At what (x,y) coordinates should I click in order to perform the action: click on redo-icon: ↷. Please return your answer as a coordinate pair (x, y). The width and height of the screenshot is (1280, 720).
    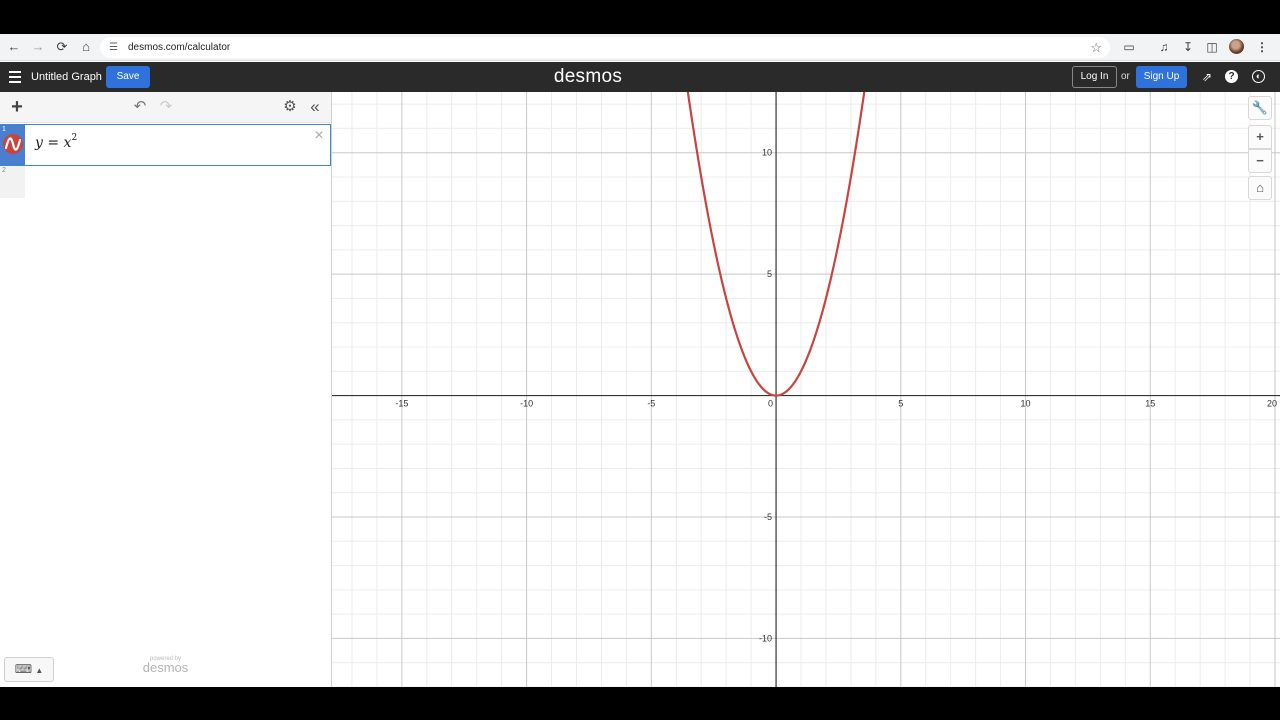
    Looking at the image, I should click on (166, 107).